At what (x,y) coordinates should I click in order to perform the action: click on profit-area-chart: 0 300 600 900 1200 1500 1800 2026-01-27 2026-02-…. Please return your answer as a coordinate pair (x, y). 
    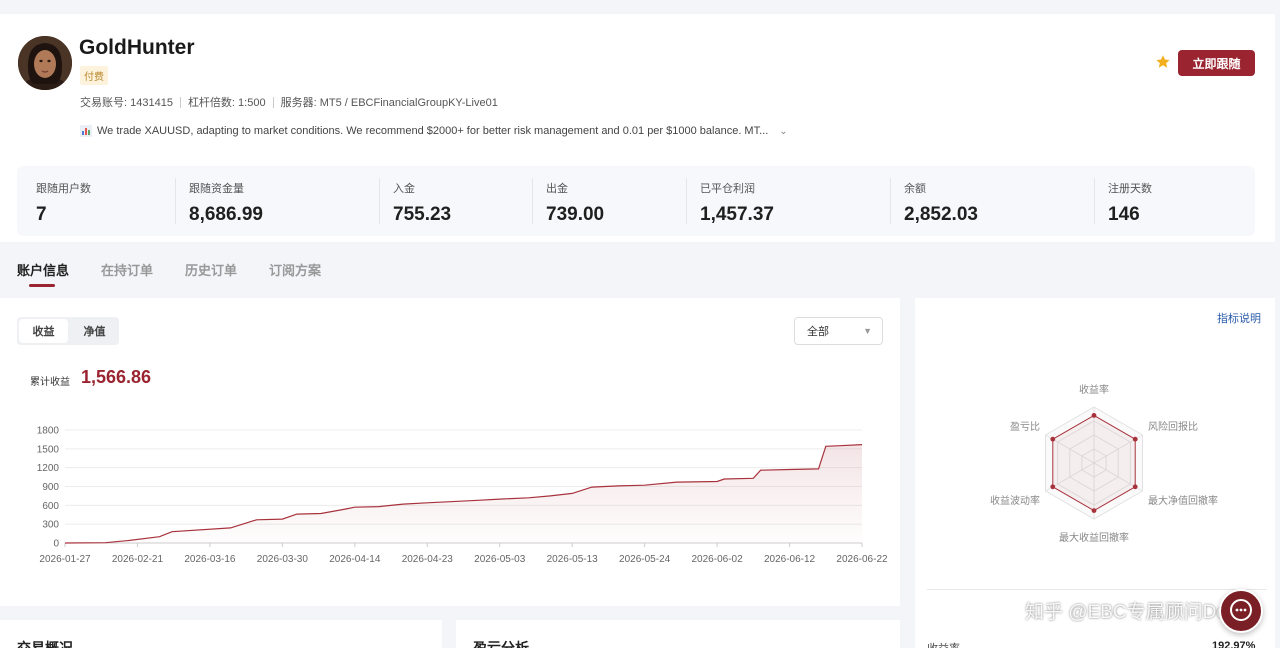
    Looking at the image, I should click on (462, 496).